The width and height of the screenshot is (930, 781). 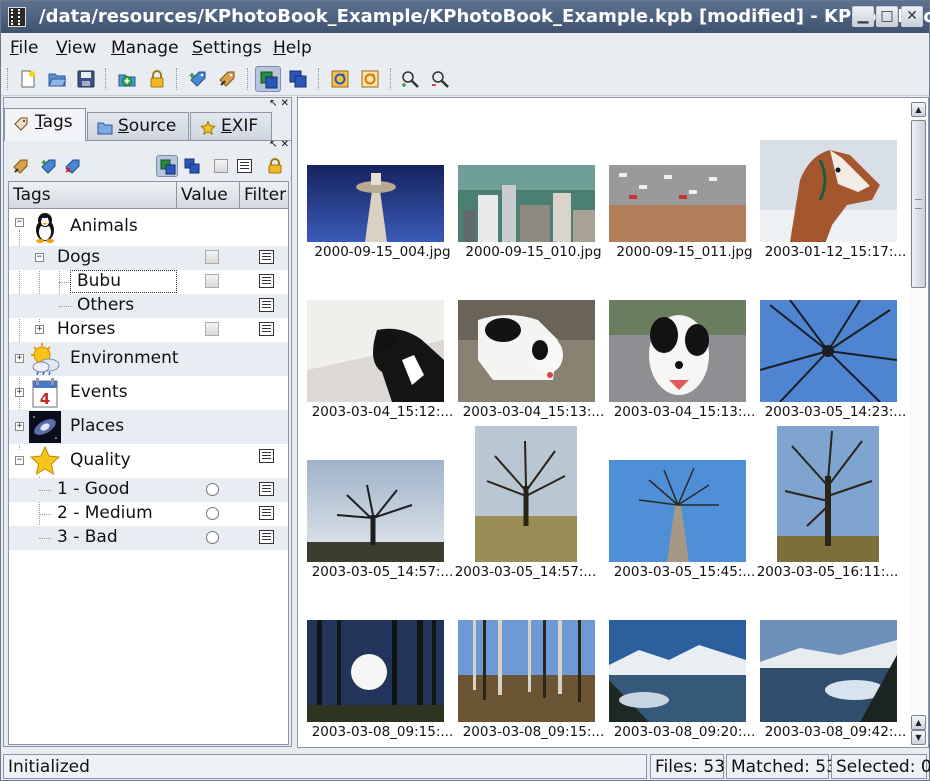 I want to click on tree-node-horses: + Horses, so click(x=148, y=330).